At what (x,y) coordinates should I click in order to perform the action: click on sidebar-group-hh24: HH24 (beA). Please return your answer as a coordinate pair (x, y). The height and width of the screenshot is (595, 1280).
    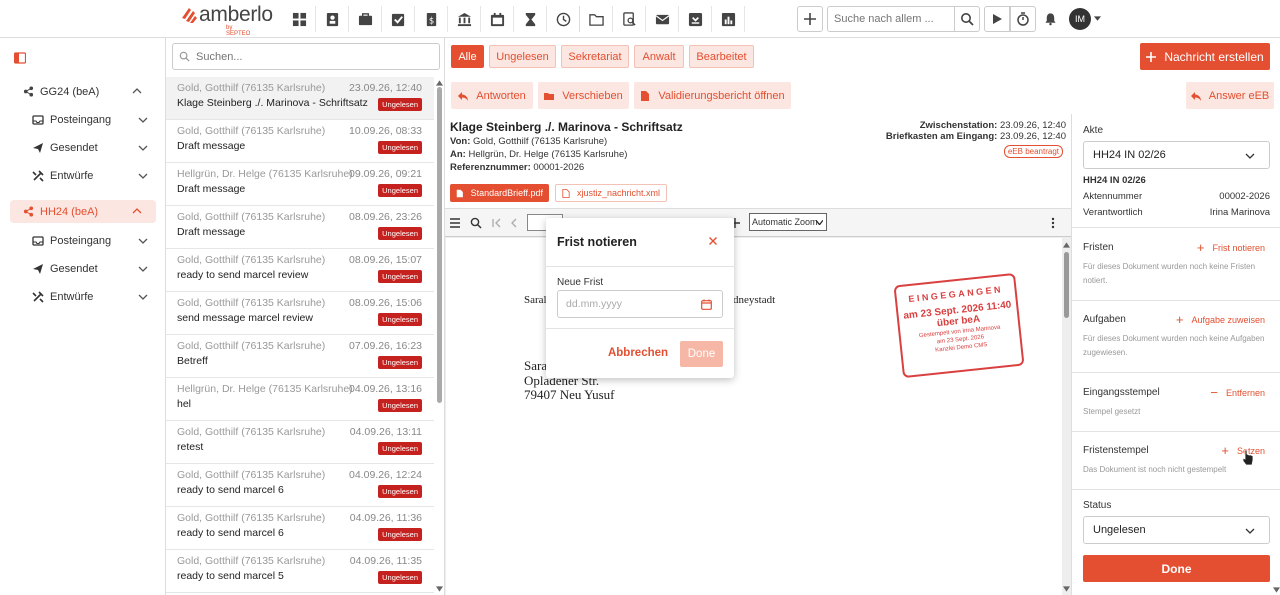
    Looking at the image, I should click on (83, 211).